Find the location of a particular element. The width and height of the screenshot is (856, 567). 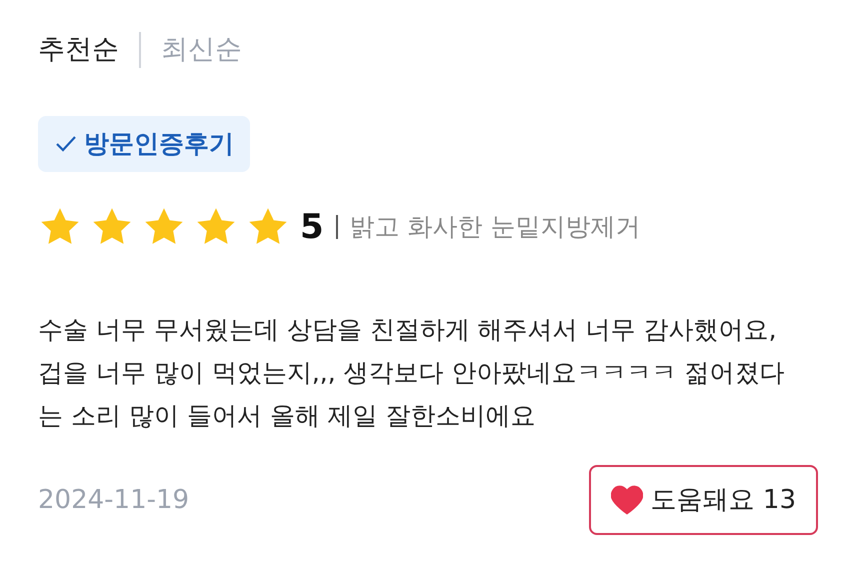

review-date: 2024-11-19 is located at coordinates (114, 500).